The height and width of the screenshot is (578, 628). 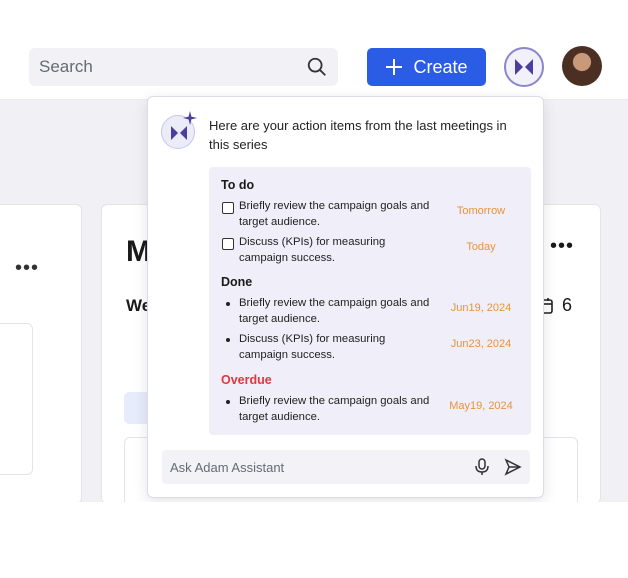 I want to click on adam-assistant-icon, so click(x=524, y=67).